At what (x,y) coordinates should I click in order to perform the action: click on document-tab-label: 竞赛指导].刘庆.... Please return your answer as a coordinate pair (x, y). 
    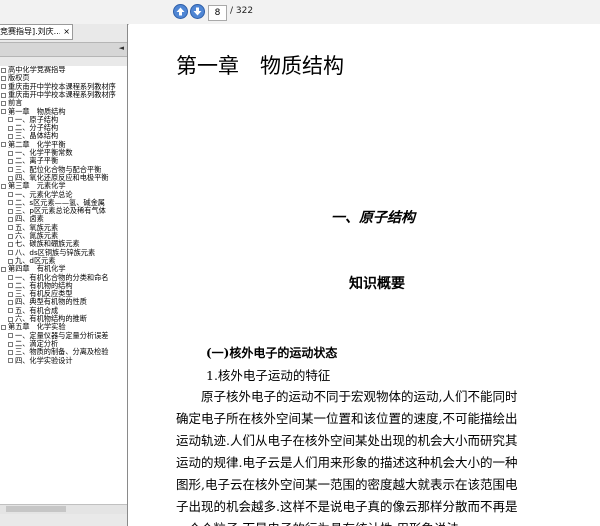
    Looking at the image, I should click on (30, 31).